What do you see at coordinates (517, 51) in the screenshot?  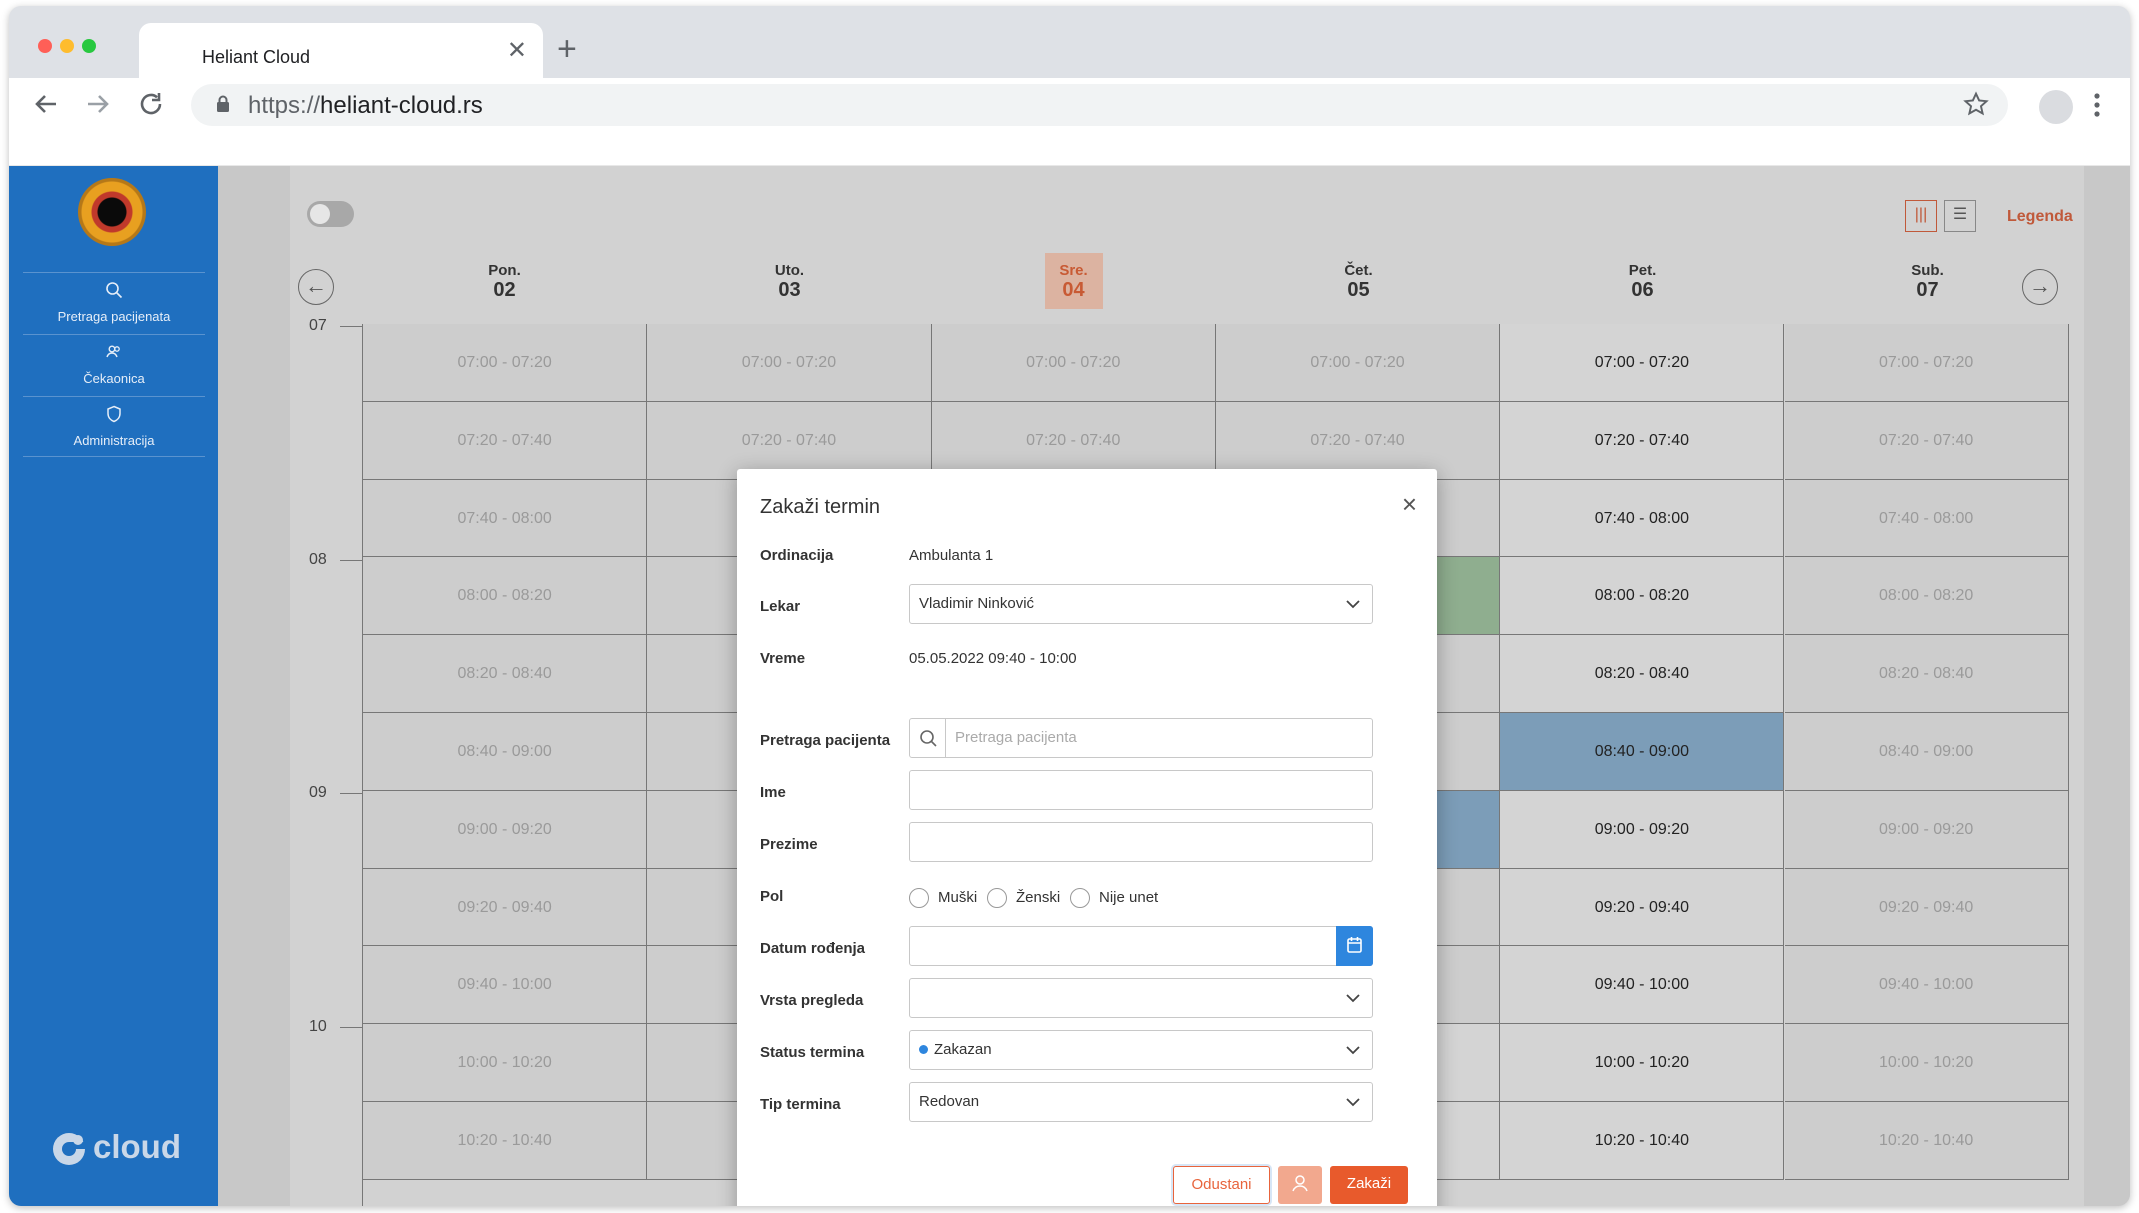 I see `tab-close-icon: ✕` at bounding box center [517, 51].